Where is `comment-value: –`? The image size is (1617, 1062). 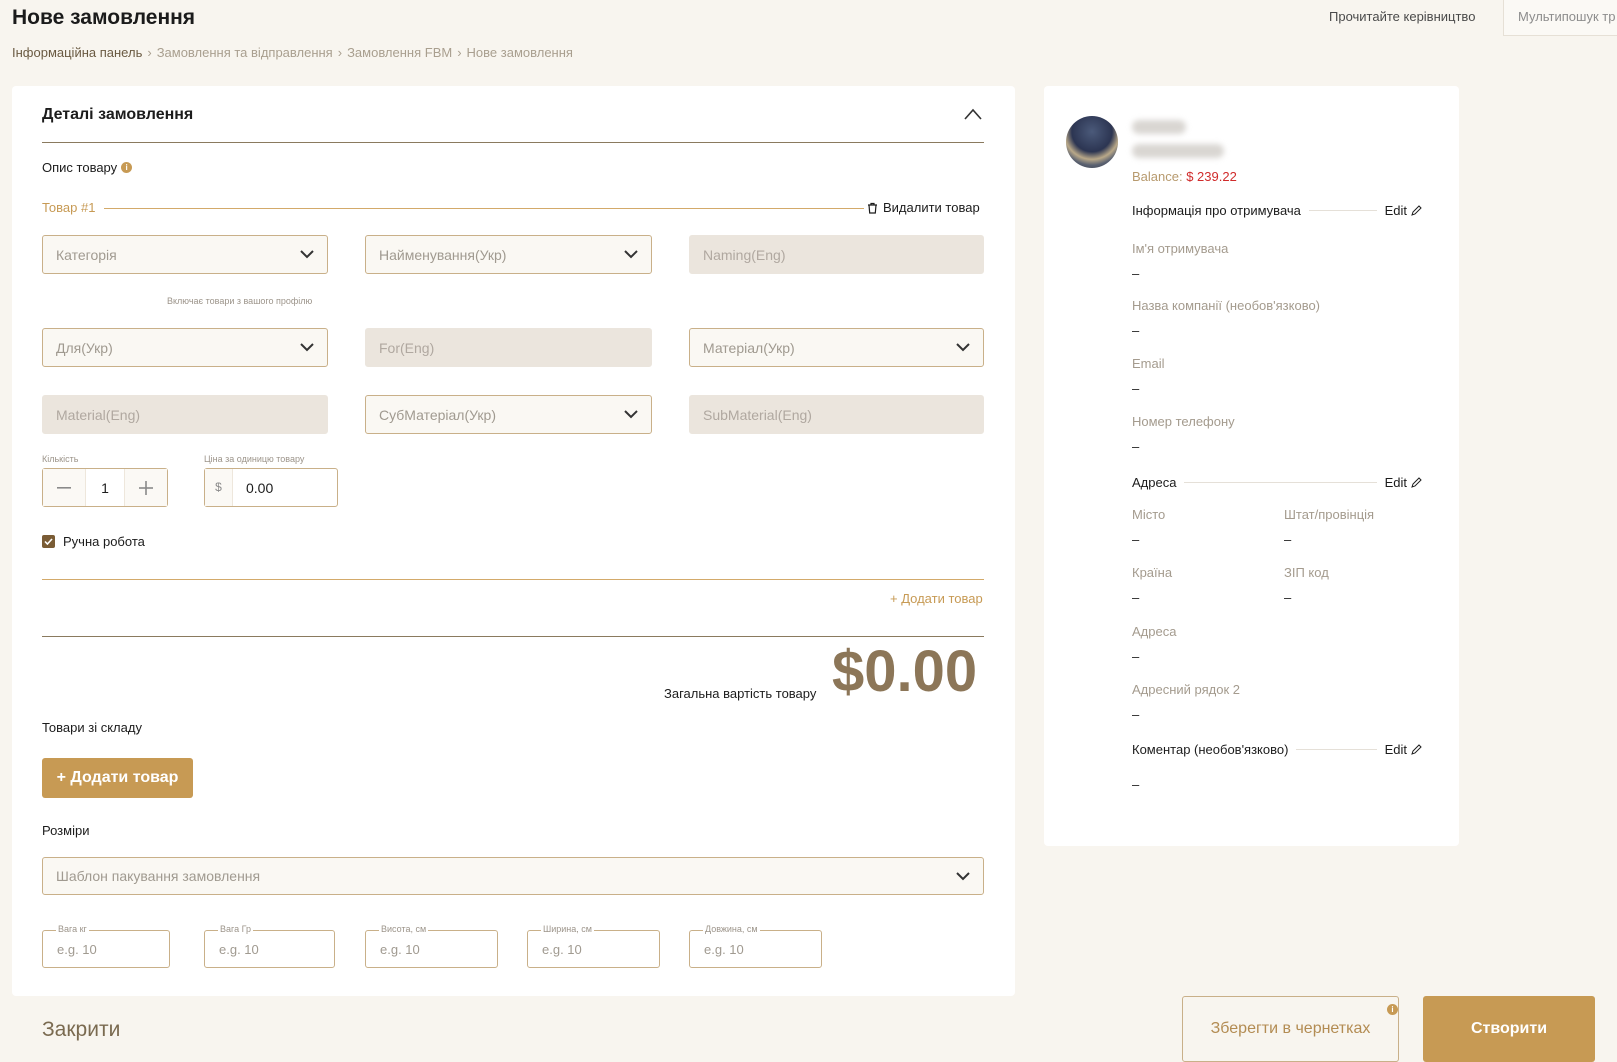
comment-value: – is located at coordinates (1136, 784).